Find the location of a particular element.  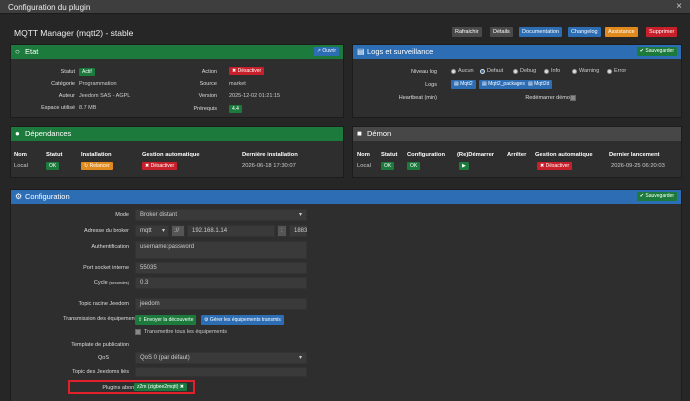

deps-col-gestion: Gestion automatique is located at coordinates (171, 155).